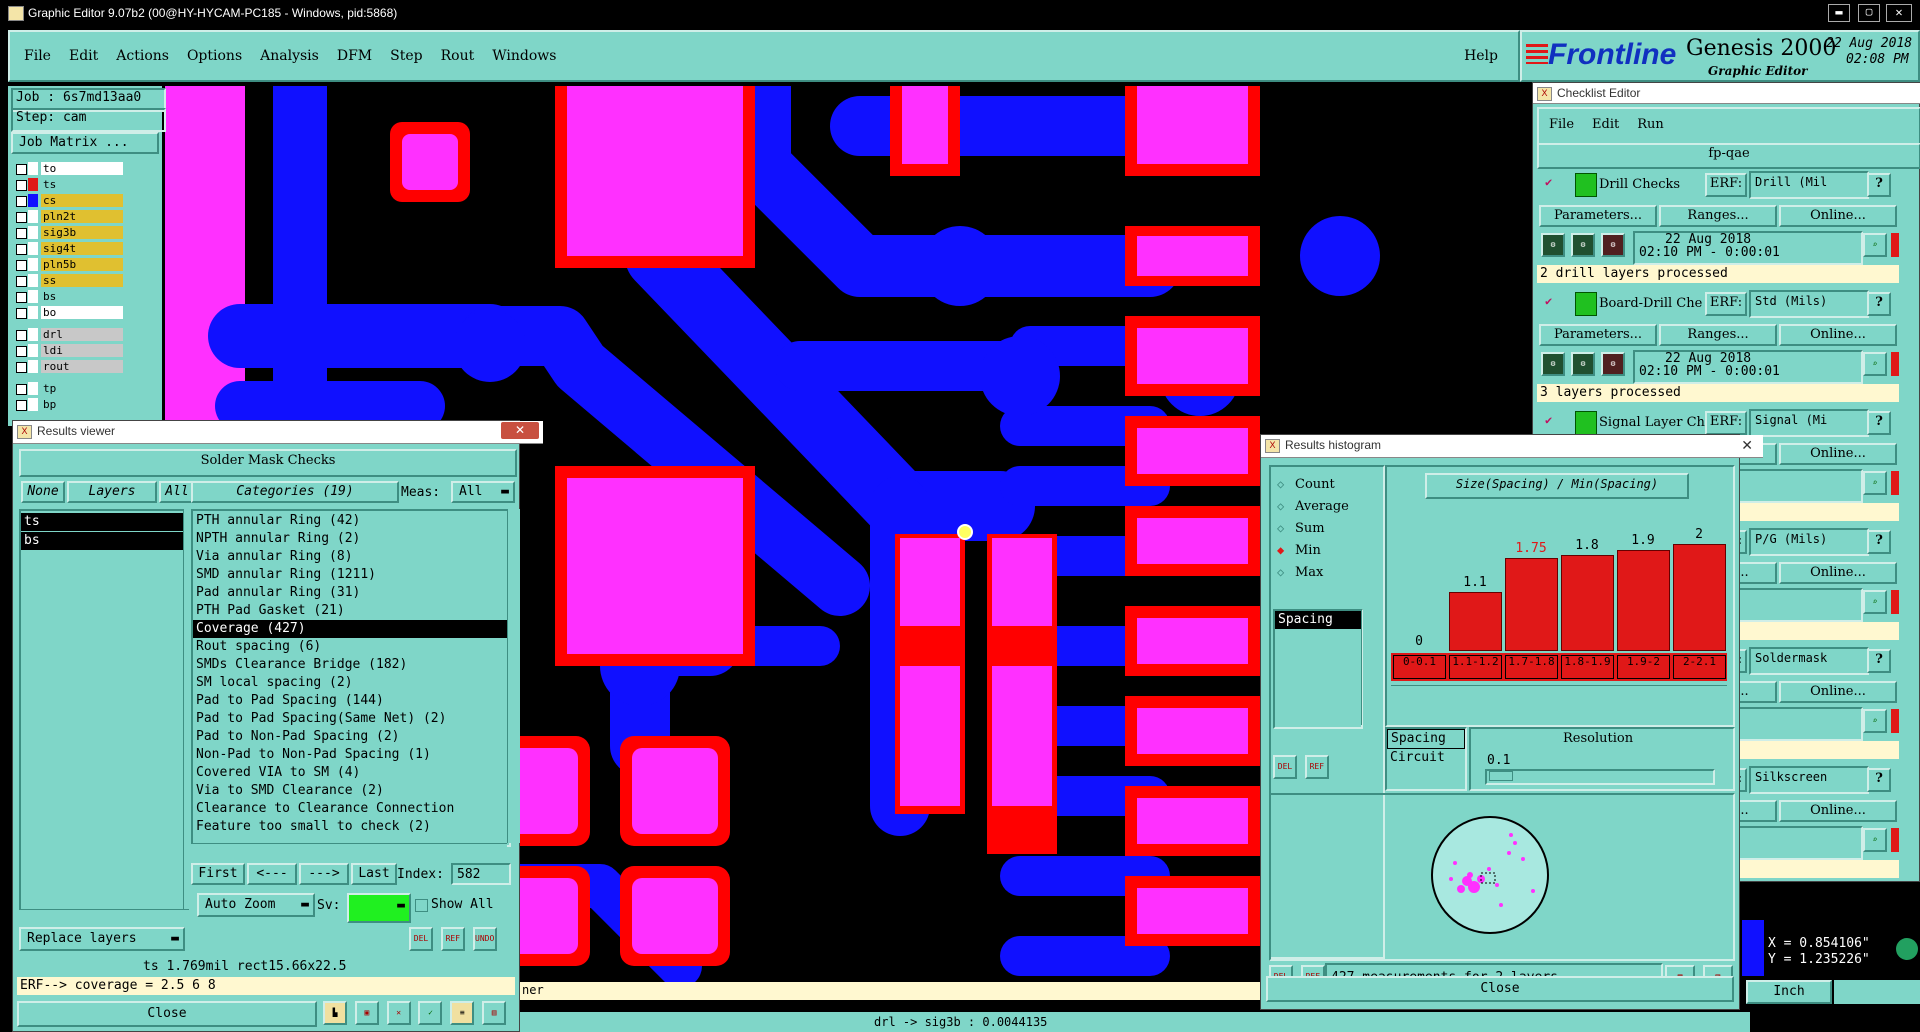  I want to click on maximize-button: ▢, so click(1869, 13).